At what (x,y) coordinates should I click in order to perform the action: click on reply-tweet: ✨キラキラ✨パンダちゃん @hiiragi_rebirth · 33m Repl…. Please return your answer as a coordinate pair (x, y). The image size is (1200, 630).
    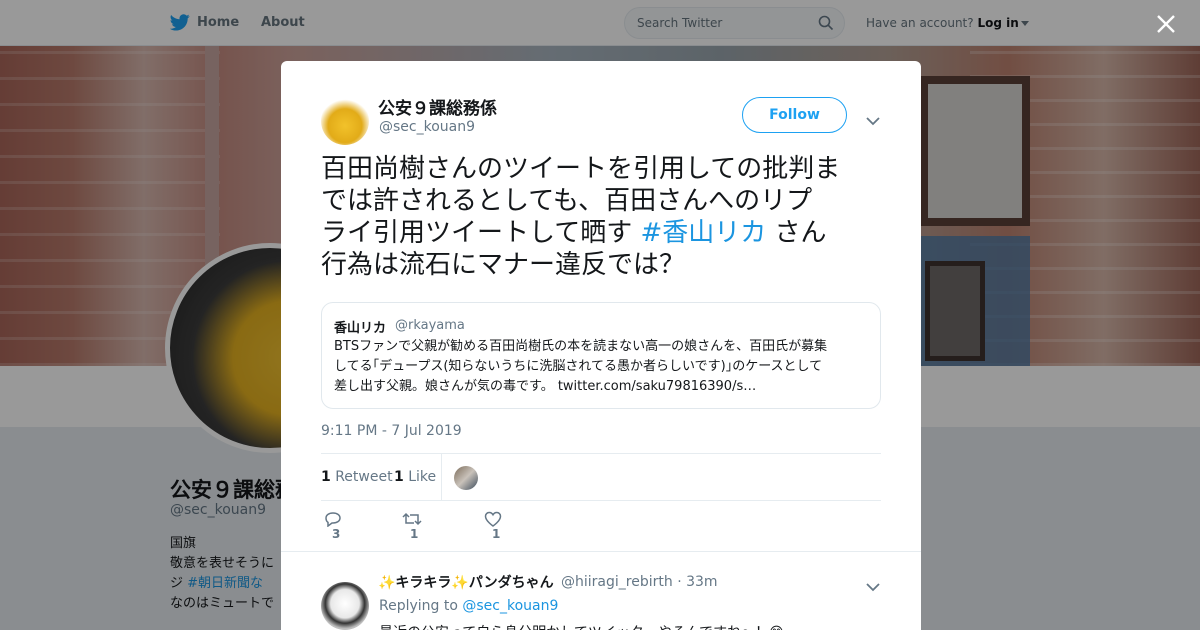
    Looking at the image, I should click on (601, 590).